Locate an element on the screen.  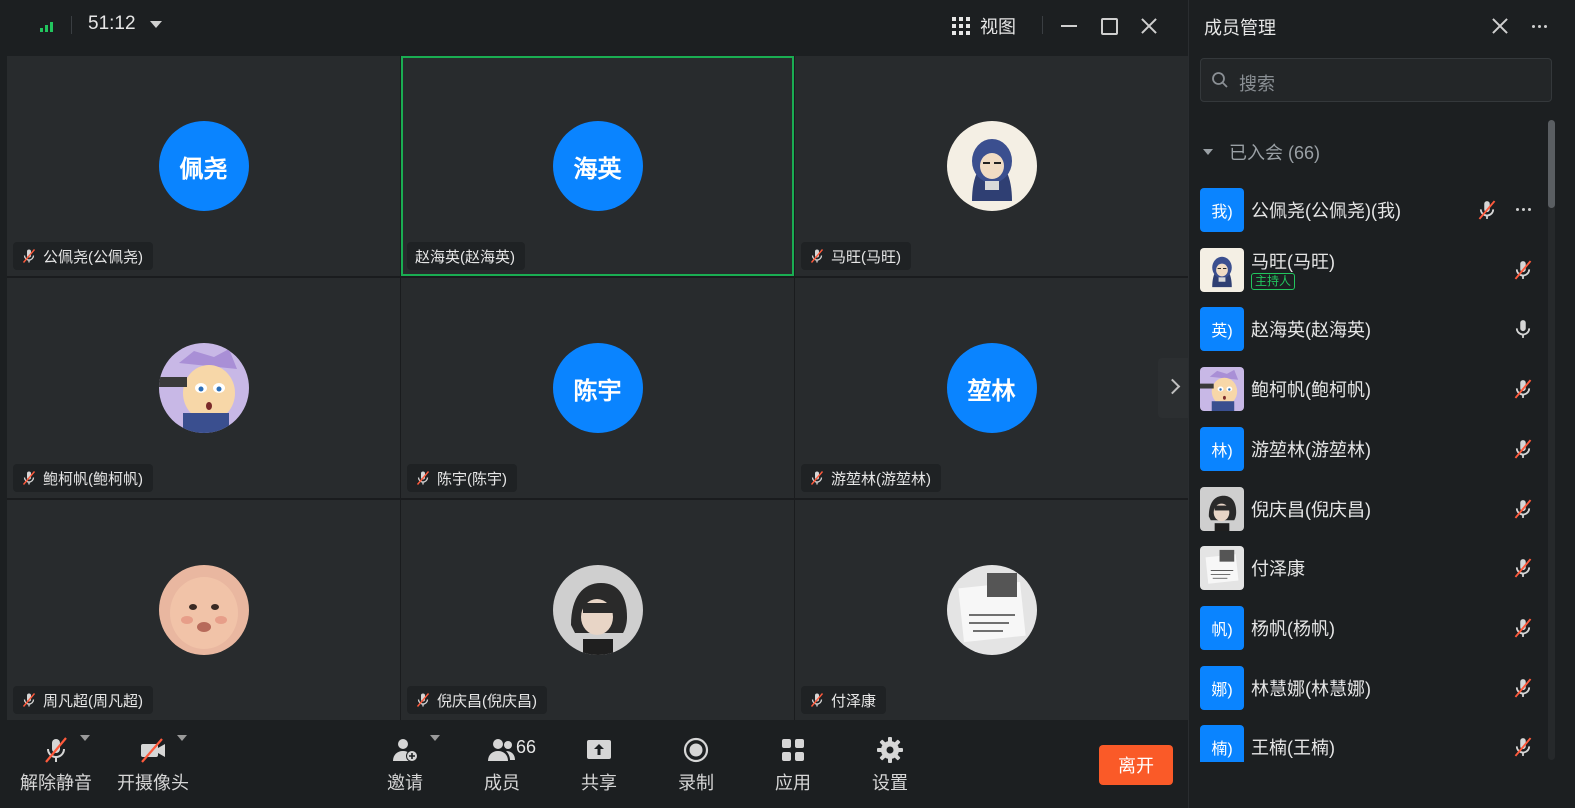
member-avatar: 楠) is located at coordinates (1222, 743).